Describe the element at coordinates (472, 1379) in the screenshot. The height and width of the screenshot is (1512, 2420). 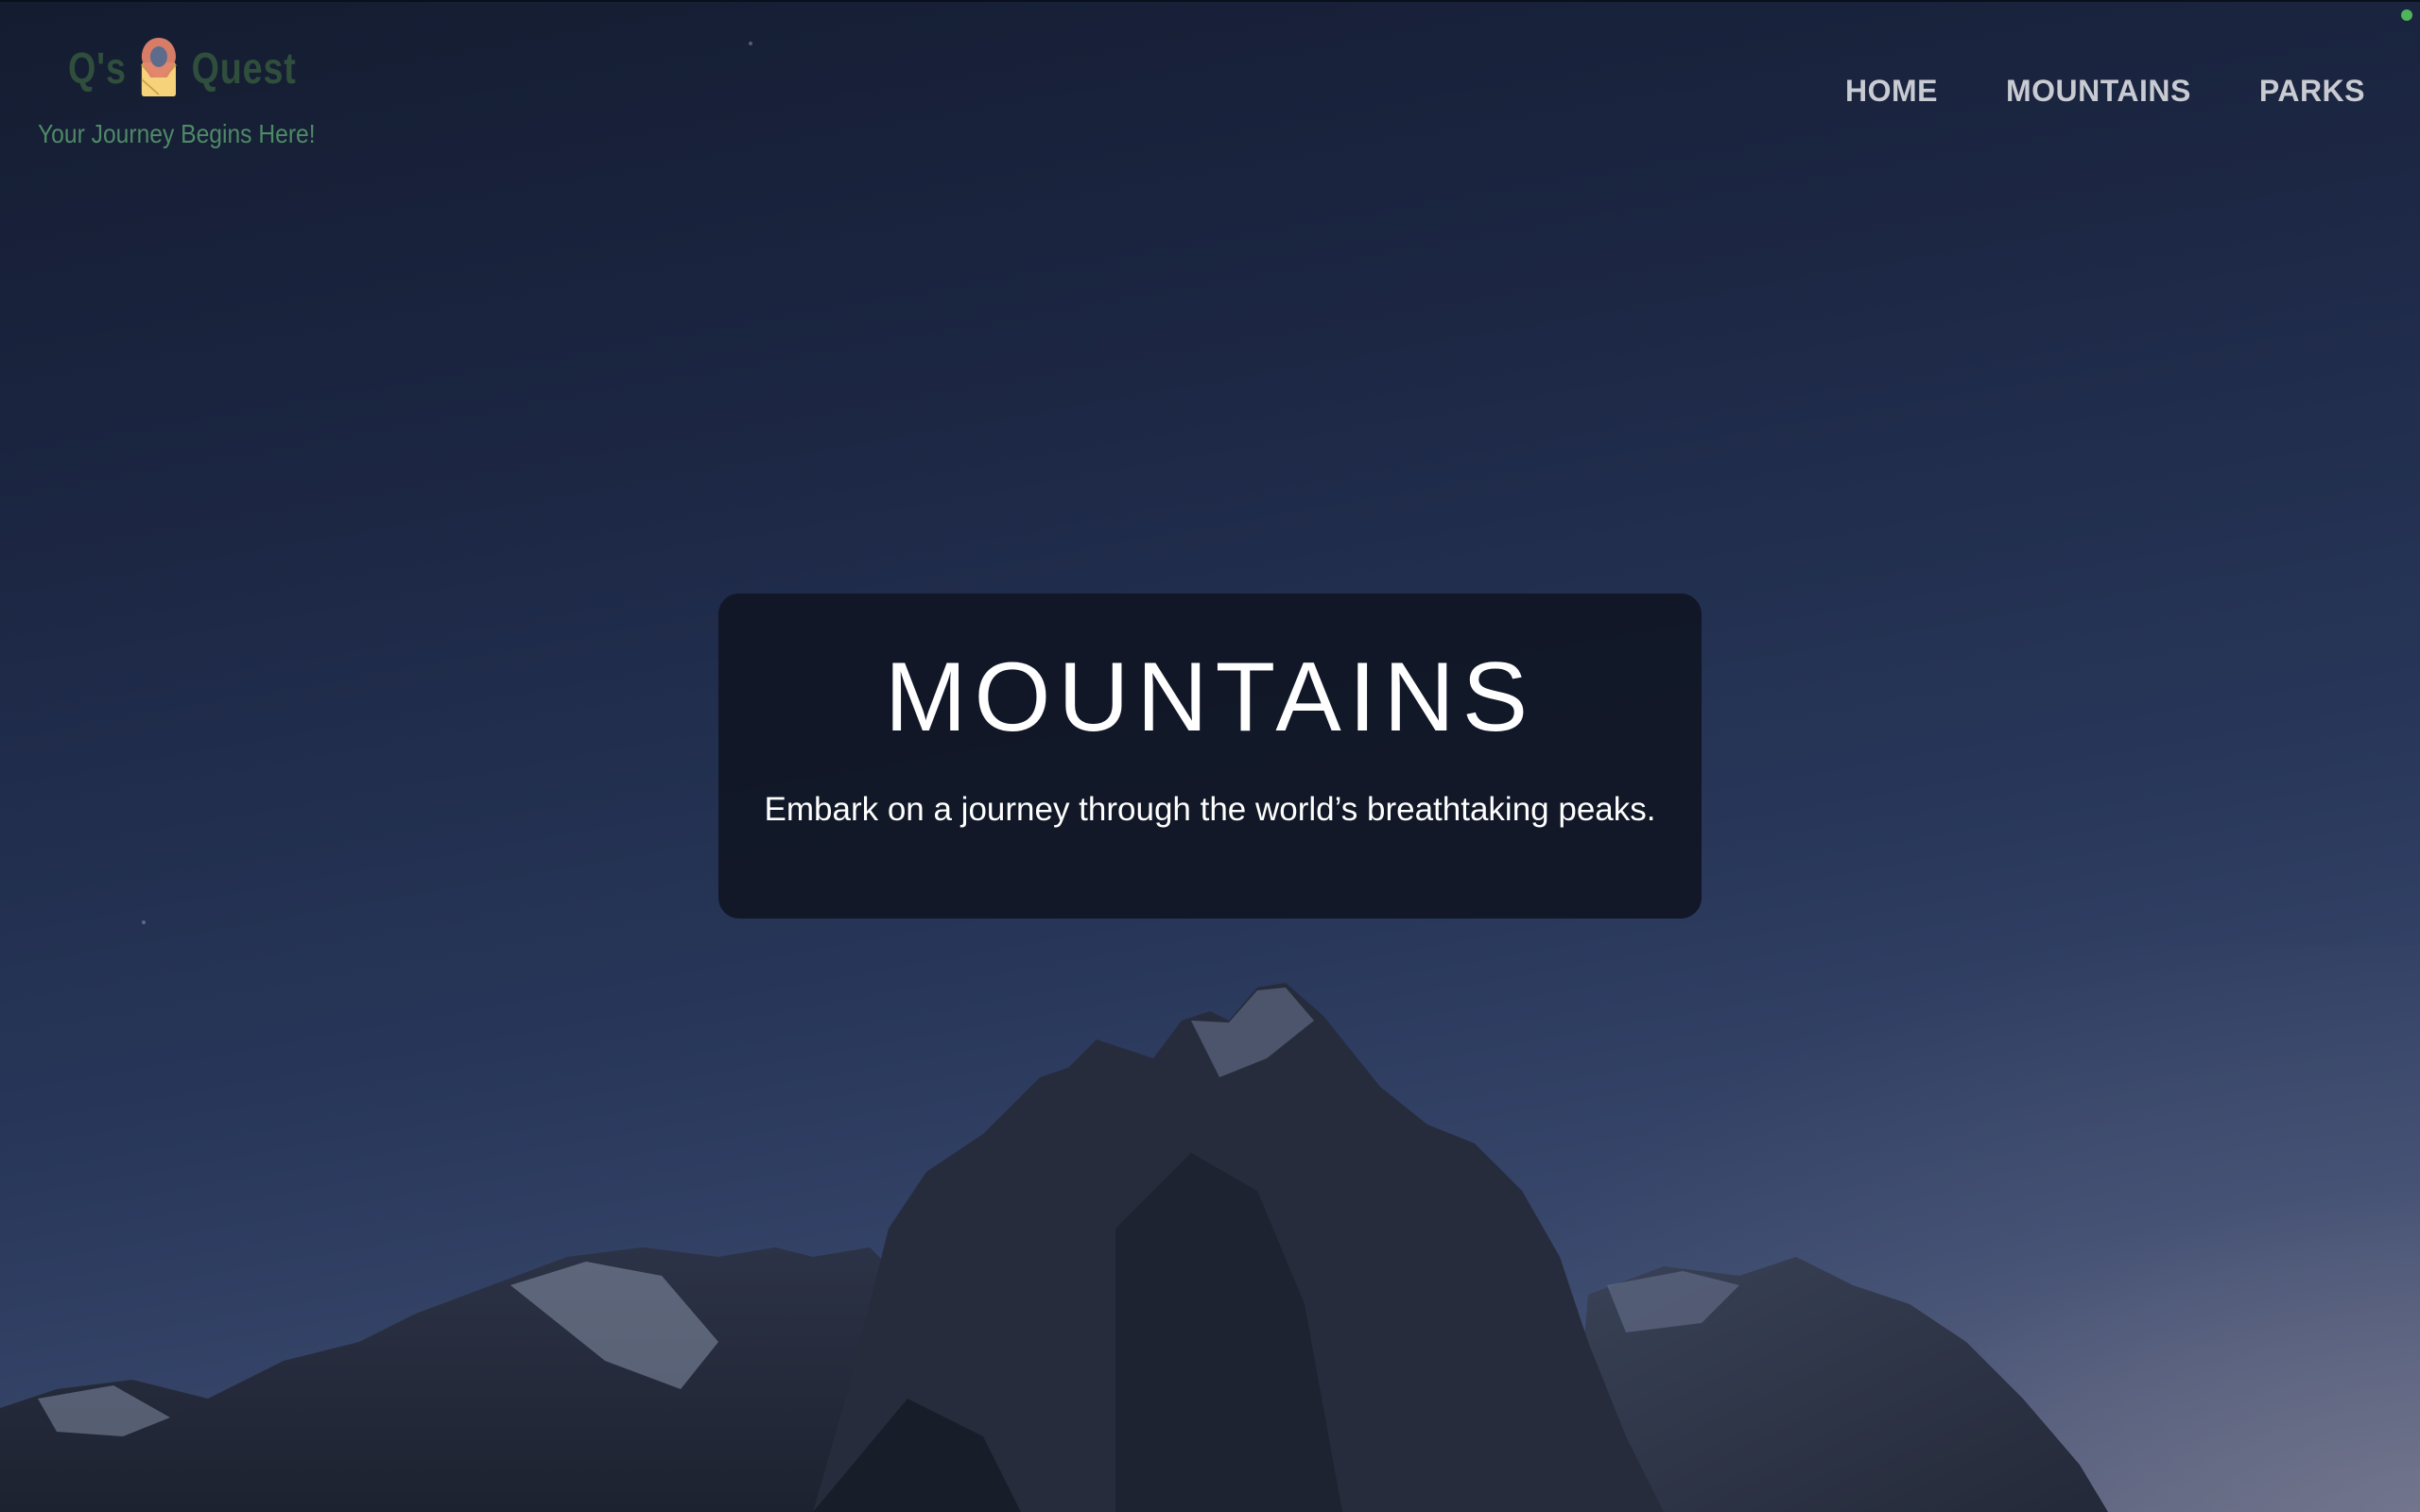
I see `mountain-ridge-left` at that location.